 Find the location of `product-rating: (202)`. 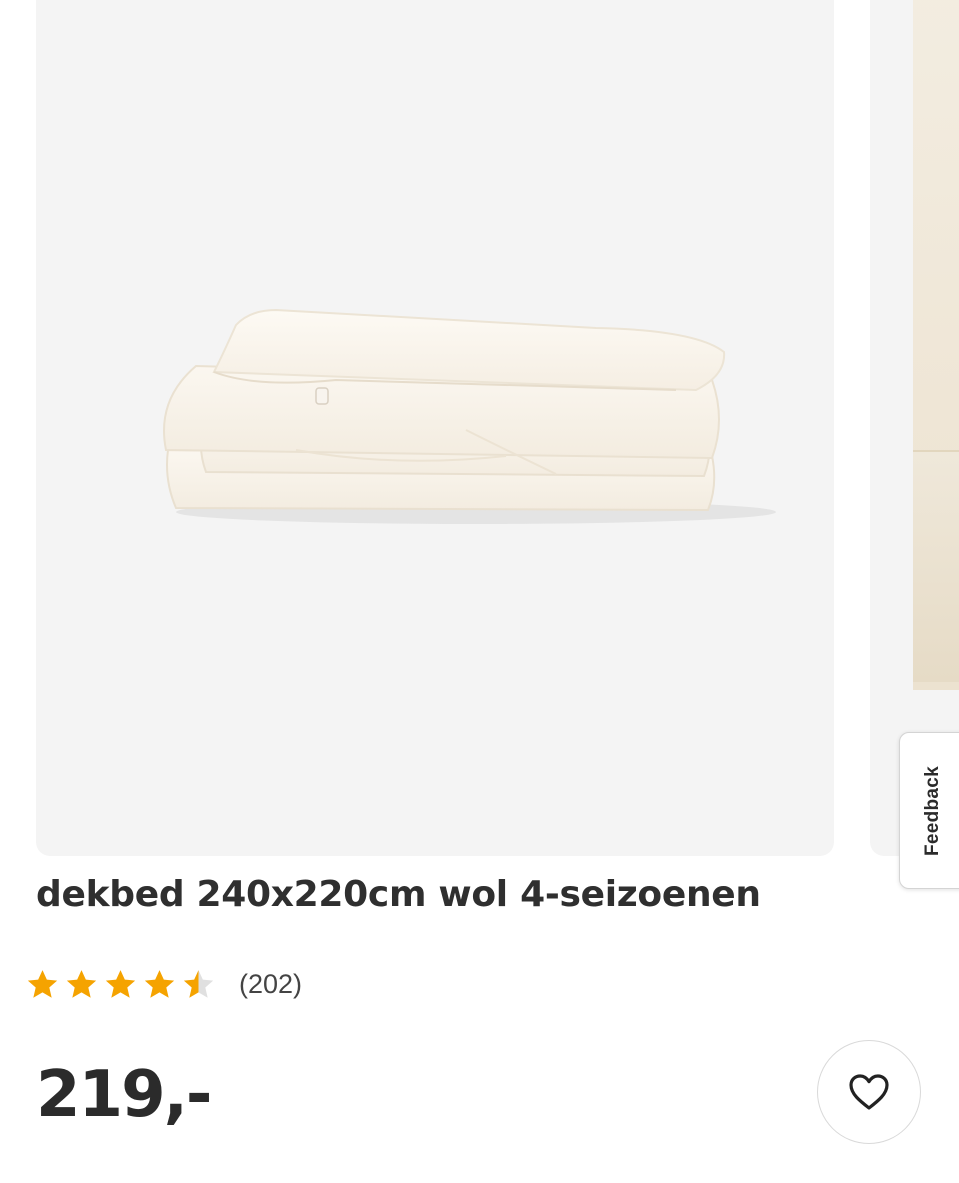

product-rating: (202) is located at coordinates (164, 984).